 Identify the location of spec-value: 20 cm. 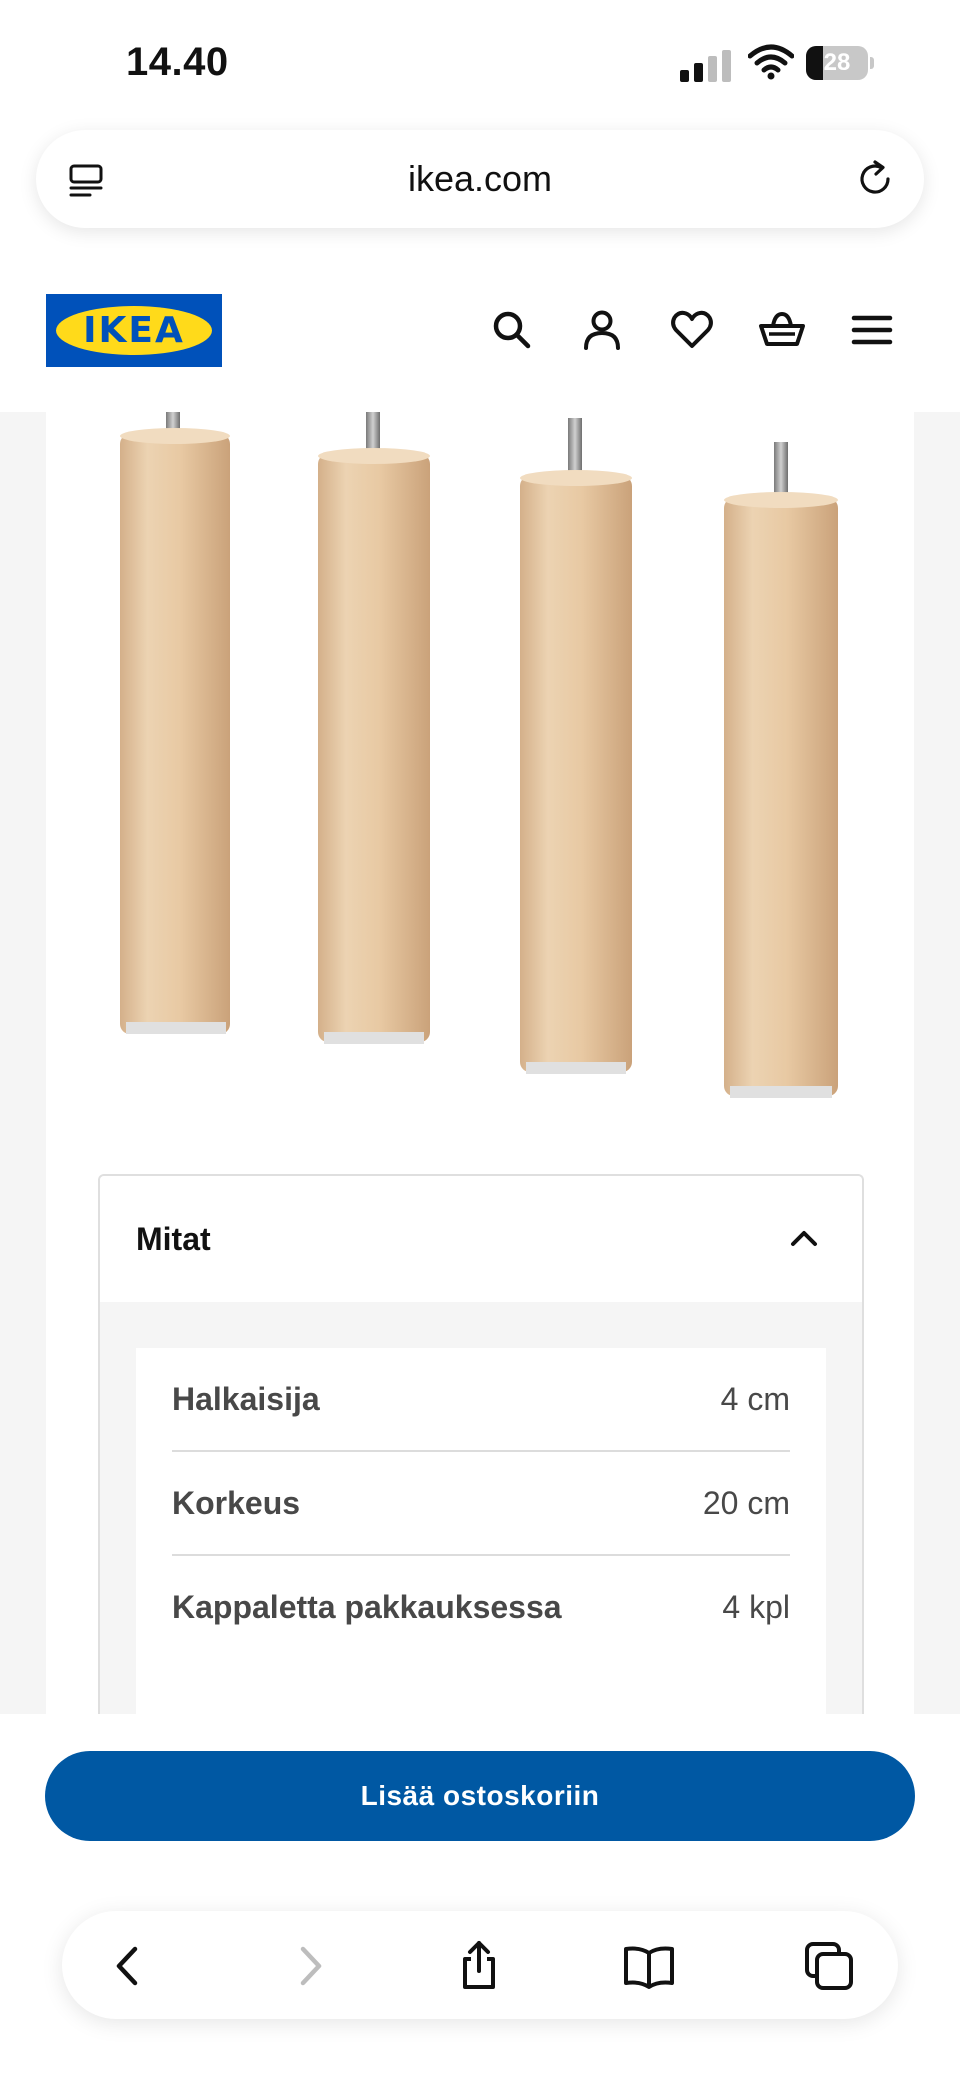
(746, 1503).